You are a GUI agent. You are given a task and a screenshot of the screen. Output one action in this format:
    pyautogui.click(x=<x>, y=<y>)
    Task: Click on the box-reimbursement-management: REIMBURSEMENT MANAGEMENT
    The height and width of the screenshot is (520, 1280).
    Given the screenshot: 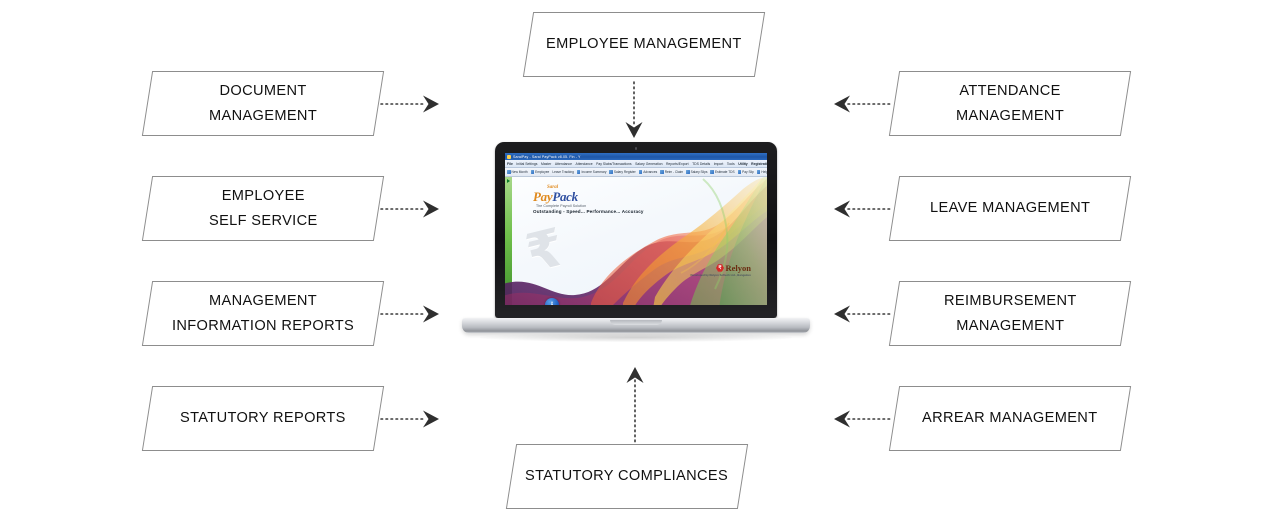 What is the action you would take?
    pyautogui.click(x=1010, y=313)
    